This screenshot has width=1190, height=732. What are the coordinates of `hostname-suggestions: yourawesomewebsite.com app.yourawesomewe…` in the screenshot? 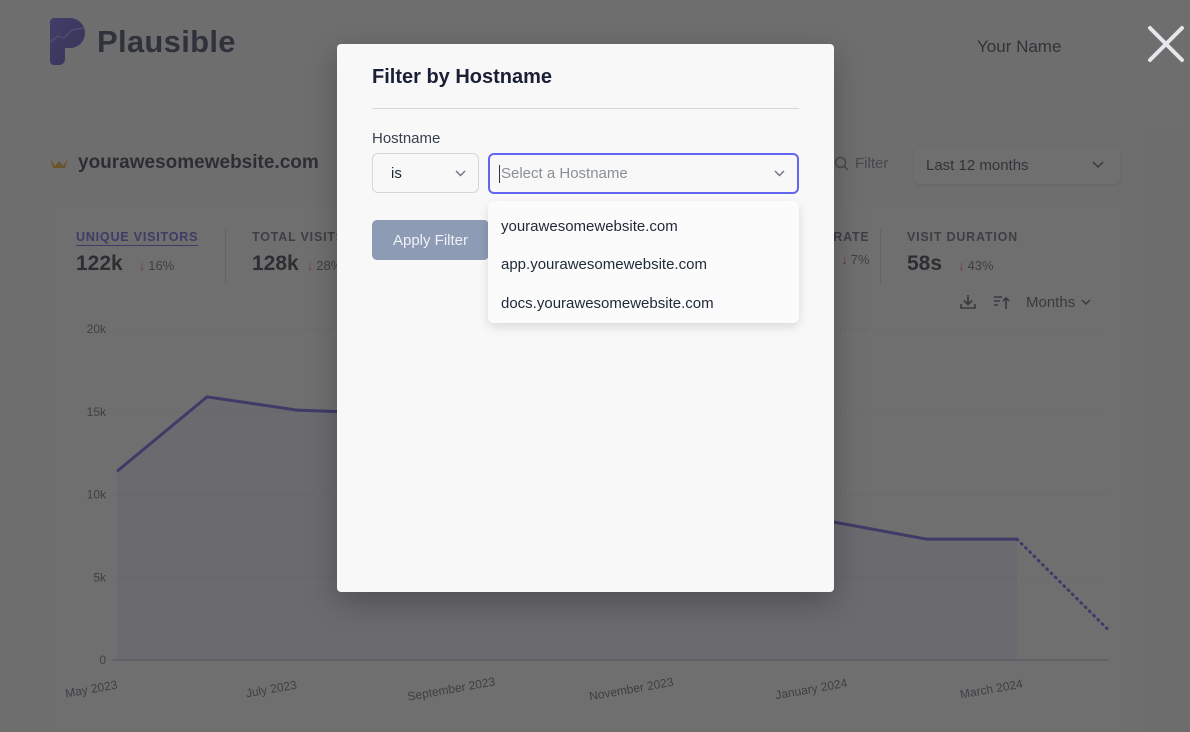 It's located at (643, 262).